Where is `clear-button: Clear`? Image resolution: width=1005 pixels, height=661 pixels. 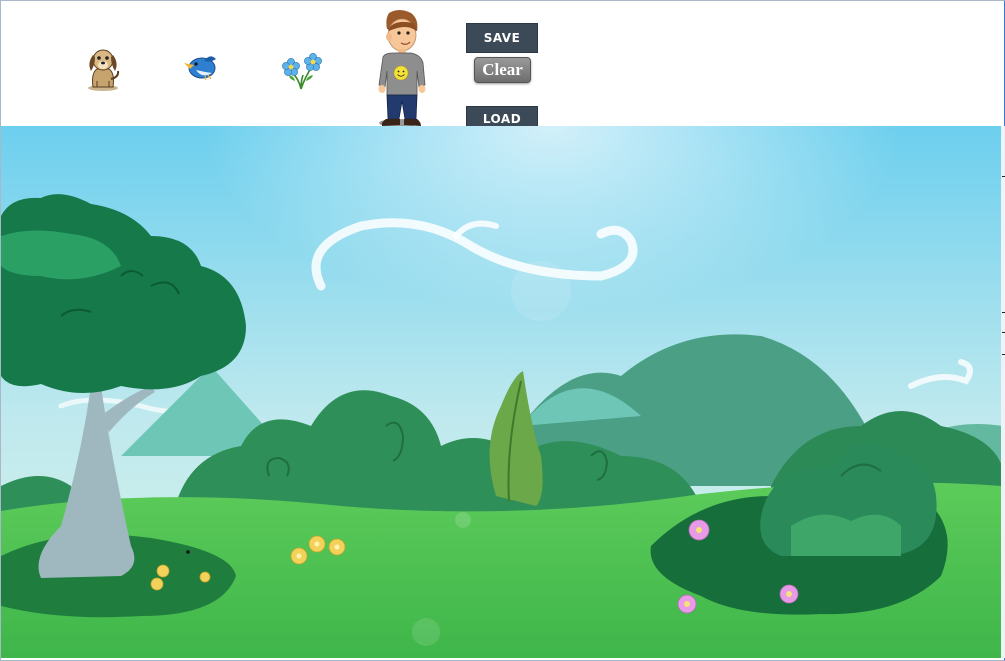
clear-button: Clear is located at coordinates (502, 70).